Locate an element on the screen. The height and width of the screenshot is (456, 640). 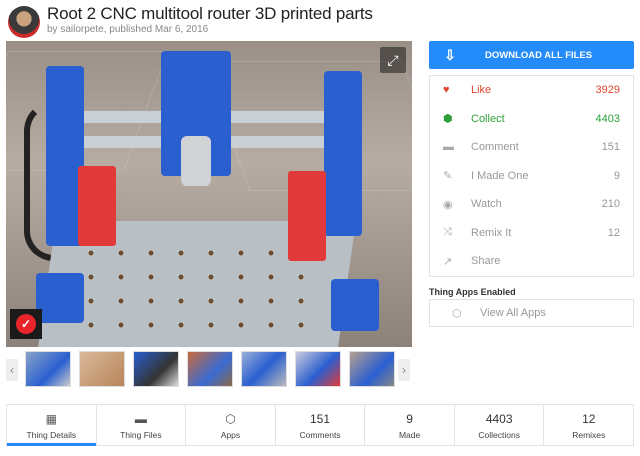
action-label: Comment is located at coordinates (495, 147).